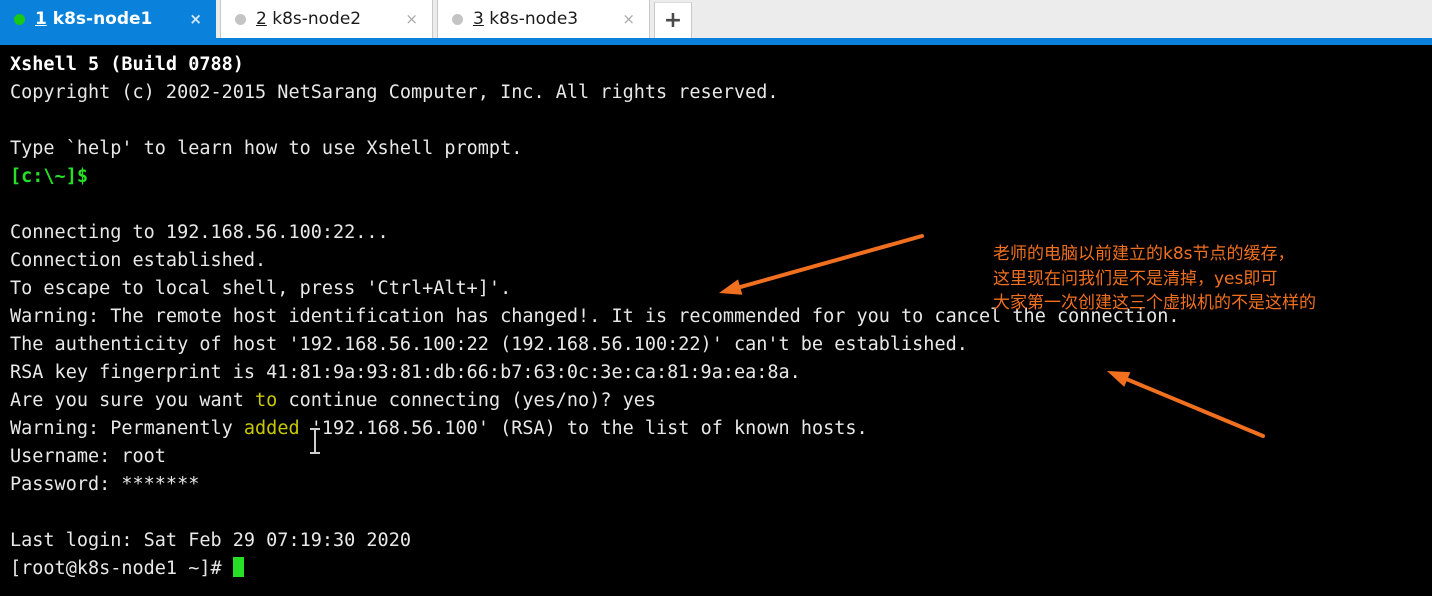  What do you see at coordinates (49, 176) in the screenshot?
I see `terminal-text: [c:\~]$` at bounding box center [49, 176].